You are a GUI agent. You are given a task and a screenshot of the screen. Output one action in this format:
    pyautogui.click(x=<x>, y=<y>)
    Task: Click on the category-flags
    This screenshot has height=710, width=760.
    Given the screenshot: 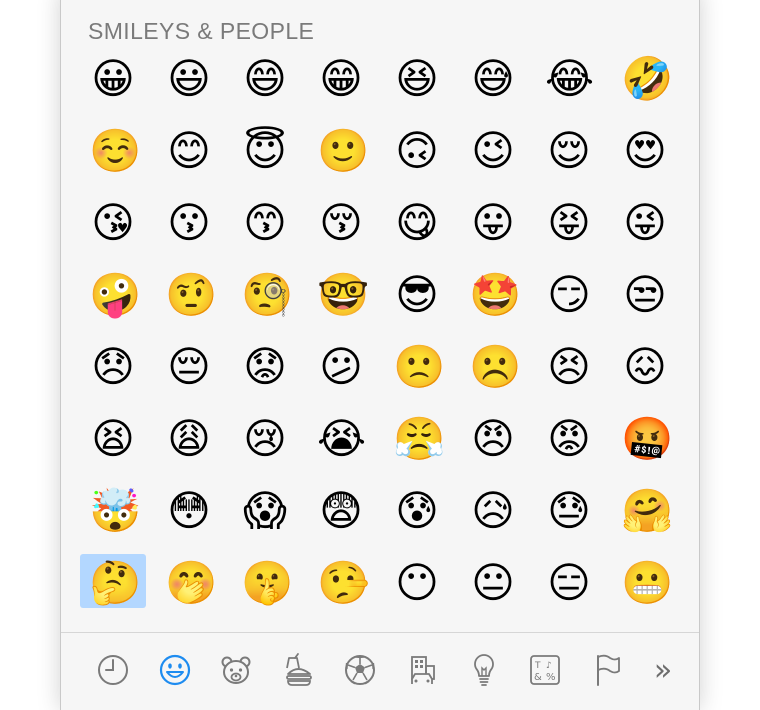 What is the action you would take?
    pyautogui.click(x=607, y=670)
    